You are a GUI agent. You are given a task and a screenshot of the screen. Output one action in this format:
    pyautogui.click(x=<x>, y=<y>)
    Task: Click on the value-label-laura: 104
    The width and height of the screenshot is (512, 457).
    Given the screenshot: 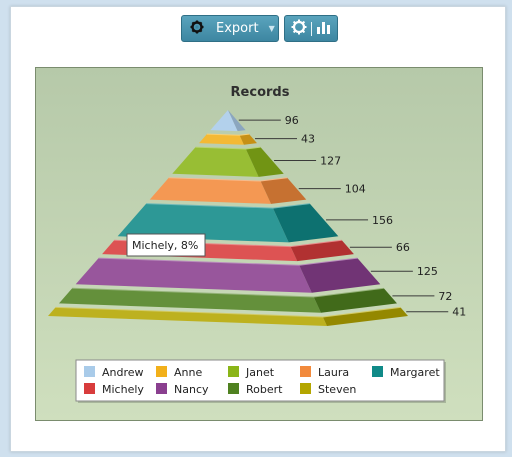 What is the action you would take?
    pyautogui.click(x=355, y=189)
    